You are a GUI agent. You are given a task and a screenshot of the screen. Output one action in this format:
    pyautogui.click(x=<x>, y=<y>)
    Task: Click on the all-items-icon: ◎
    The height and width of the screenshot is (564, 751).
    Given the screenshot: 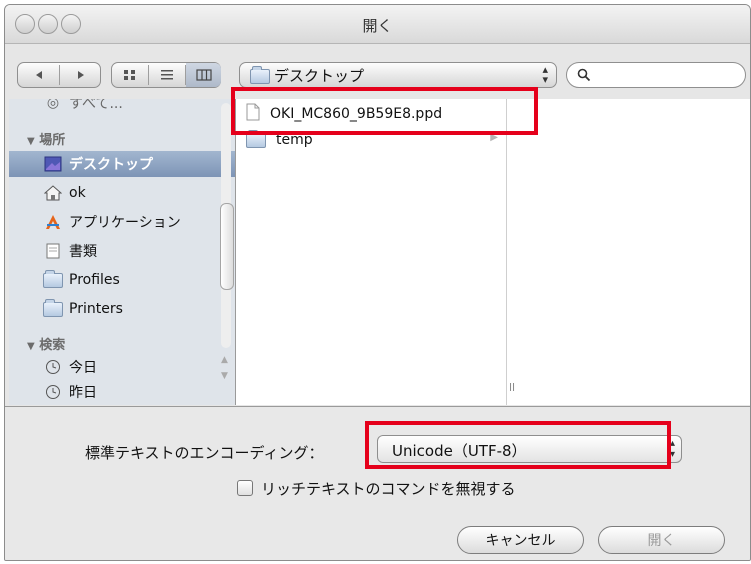 What is the action you would take?
    pyautogui.click(x=53, y=105)
    